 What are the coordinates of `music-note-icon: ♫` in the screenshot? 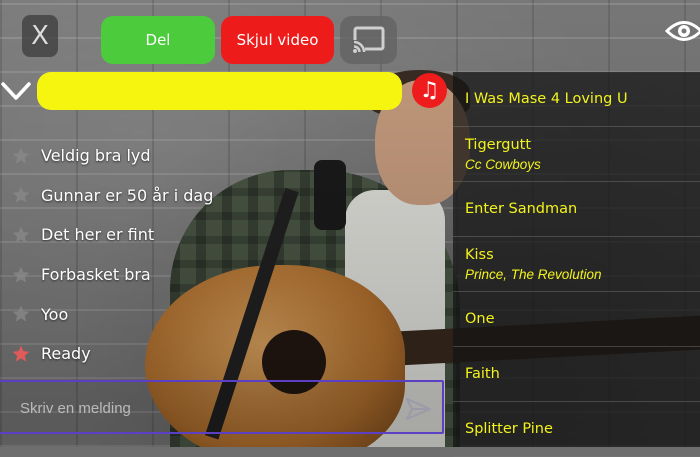 It's located at (429, 90).